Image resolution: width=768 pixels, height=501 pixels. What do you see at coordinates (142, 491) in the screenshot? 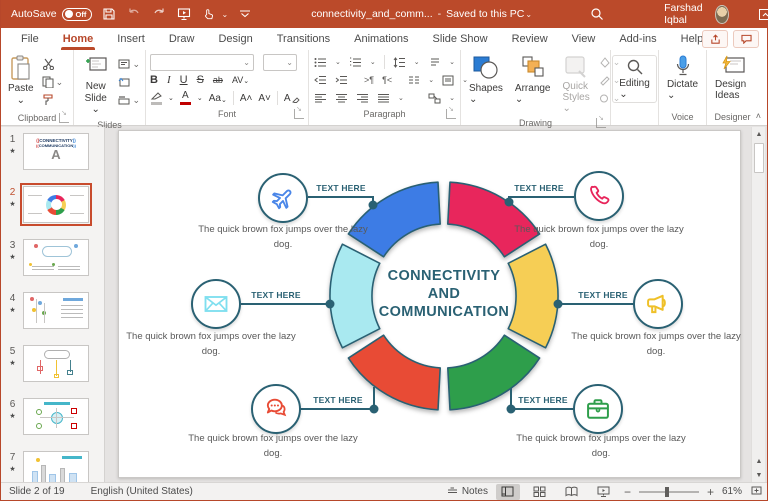
I see `language-status: English (United States)` at bounding box center [142, 491].